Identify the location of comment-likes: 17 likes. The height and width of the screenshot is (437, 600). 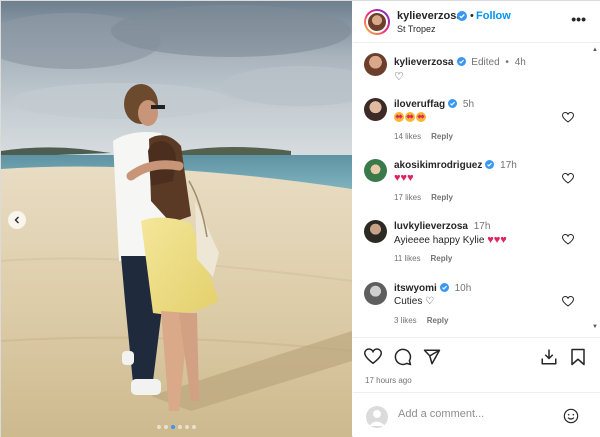
(407, 197).